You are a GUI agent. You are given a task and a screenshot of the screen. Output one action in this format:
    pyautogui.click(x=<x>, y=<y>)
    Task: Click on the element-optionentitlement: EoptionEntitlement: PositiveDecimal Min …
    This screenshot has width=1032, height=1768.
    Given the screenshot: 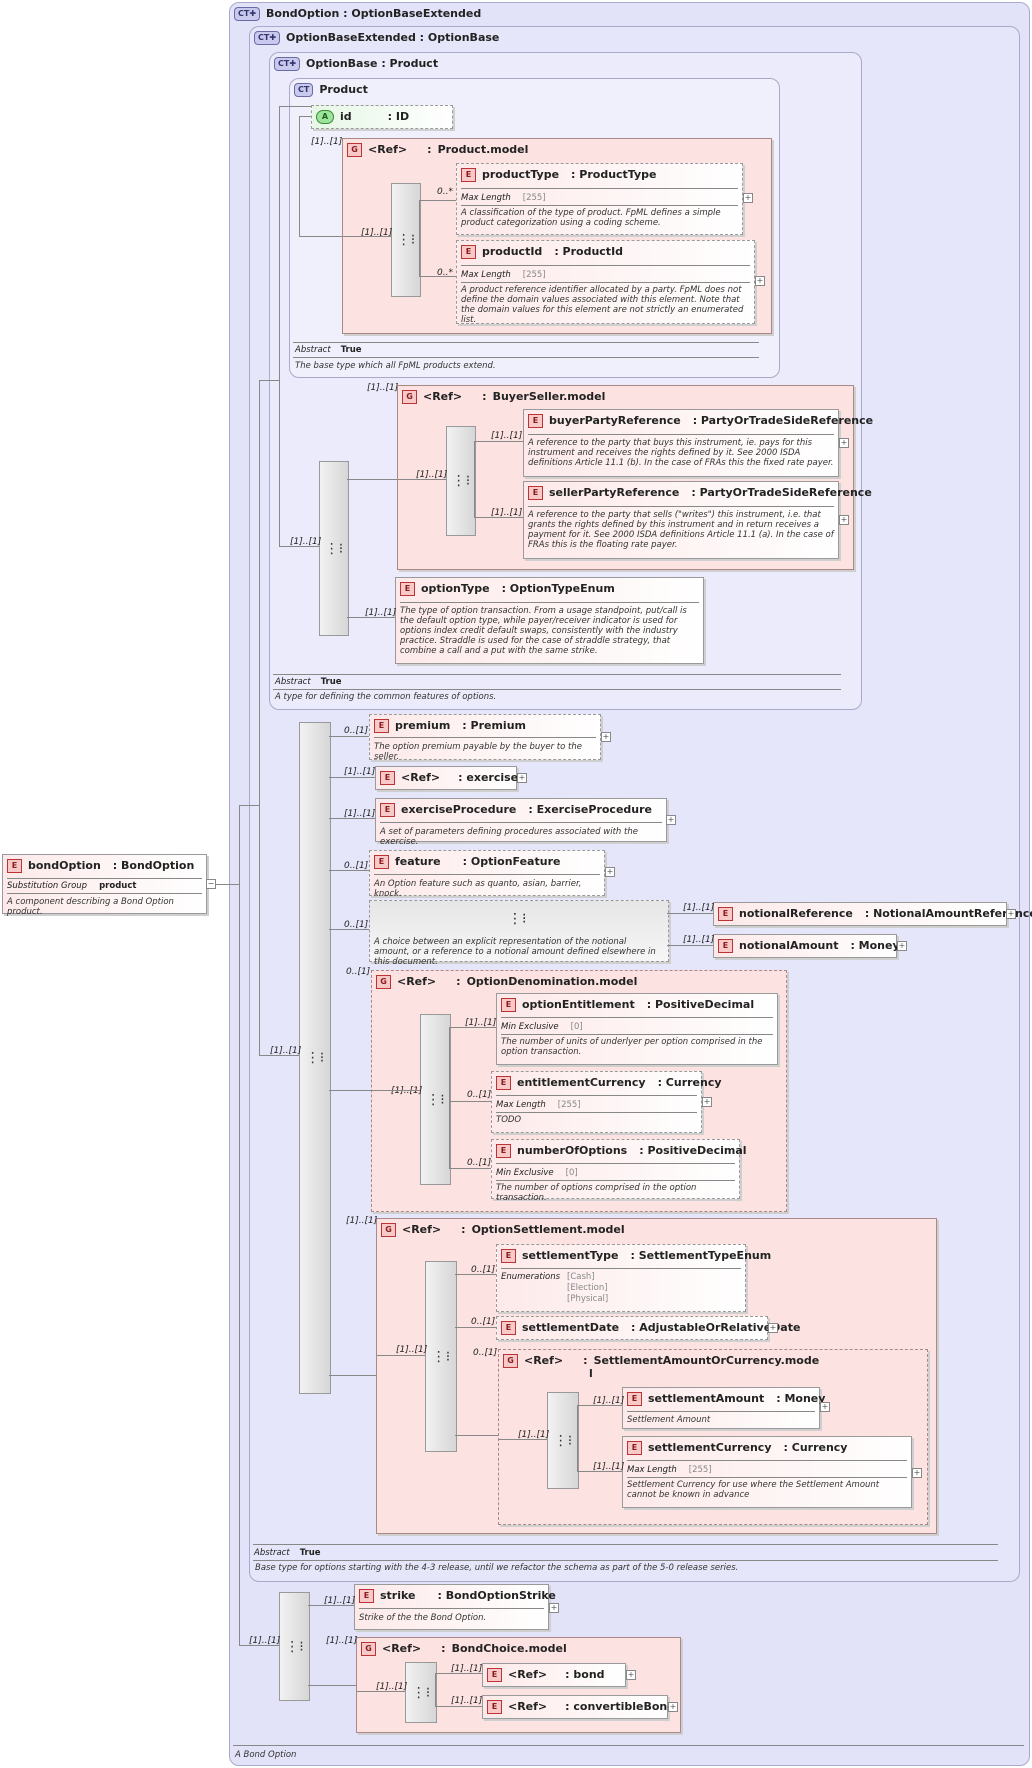 What is the action you would take?
    pyautogui.click(x=637, y=1029)
    